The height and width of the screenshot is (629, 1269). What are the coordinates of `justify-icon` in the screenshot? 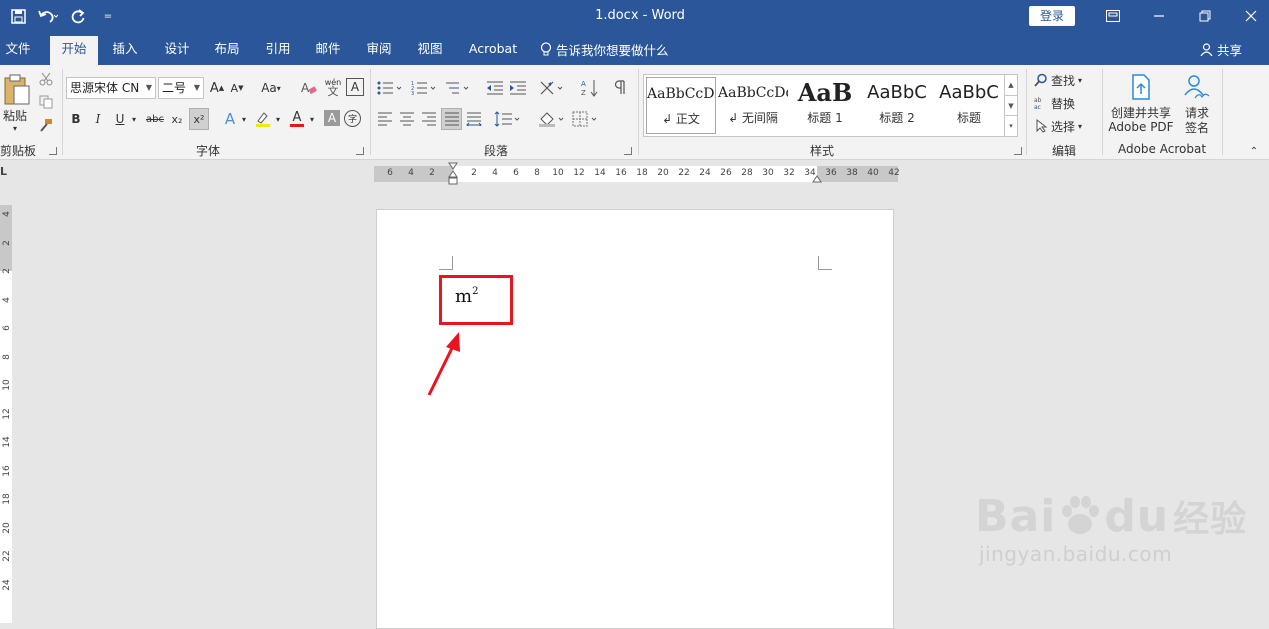 It's located at (451, 119).